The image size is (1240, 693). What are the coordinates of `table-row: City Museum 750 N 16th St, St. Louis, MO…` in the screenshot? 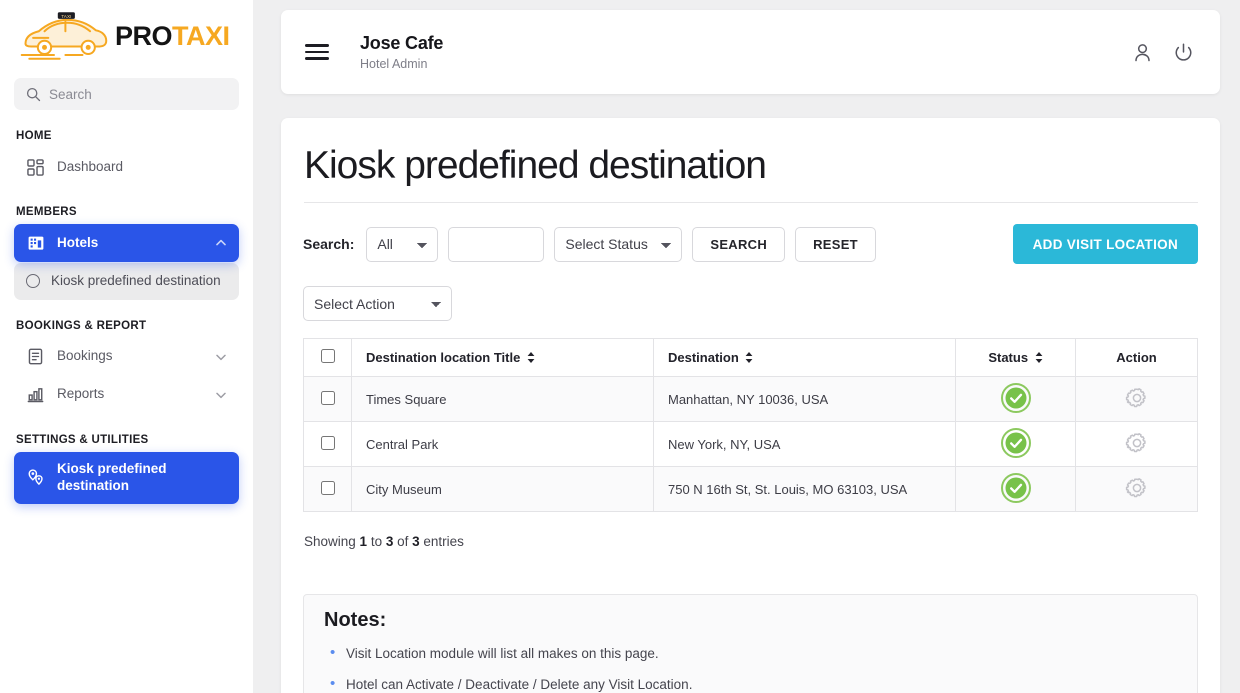 It's located at (750, 489).